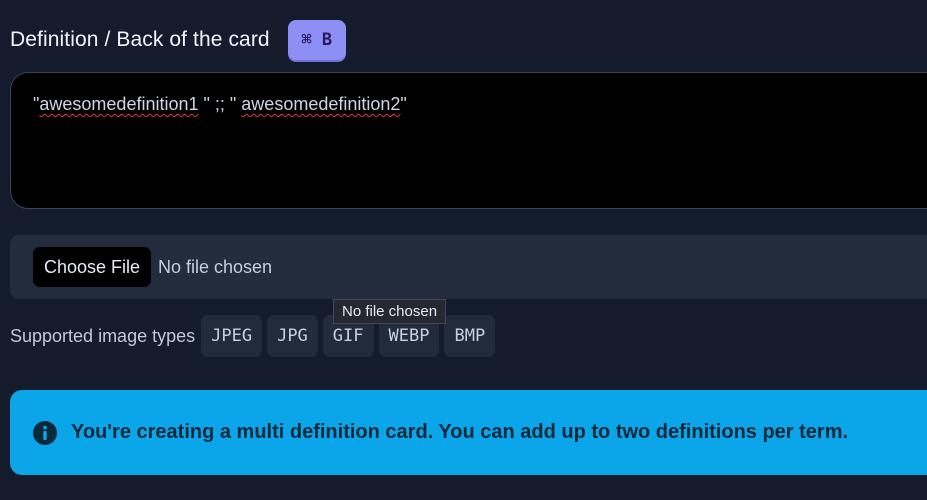  Describe the element at coordinates (403, 104) in the screenshot. I see `definition-text-part: "` at that location.